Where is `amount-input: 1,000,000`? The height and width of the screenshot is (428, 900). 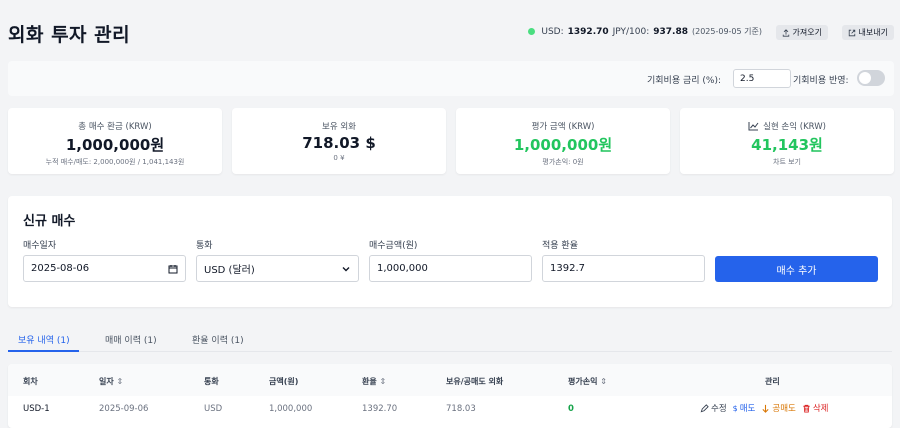
amount-input: 1,000,000 is located at coordinates (450, 268).